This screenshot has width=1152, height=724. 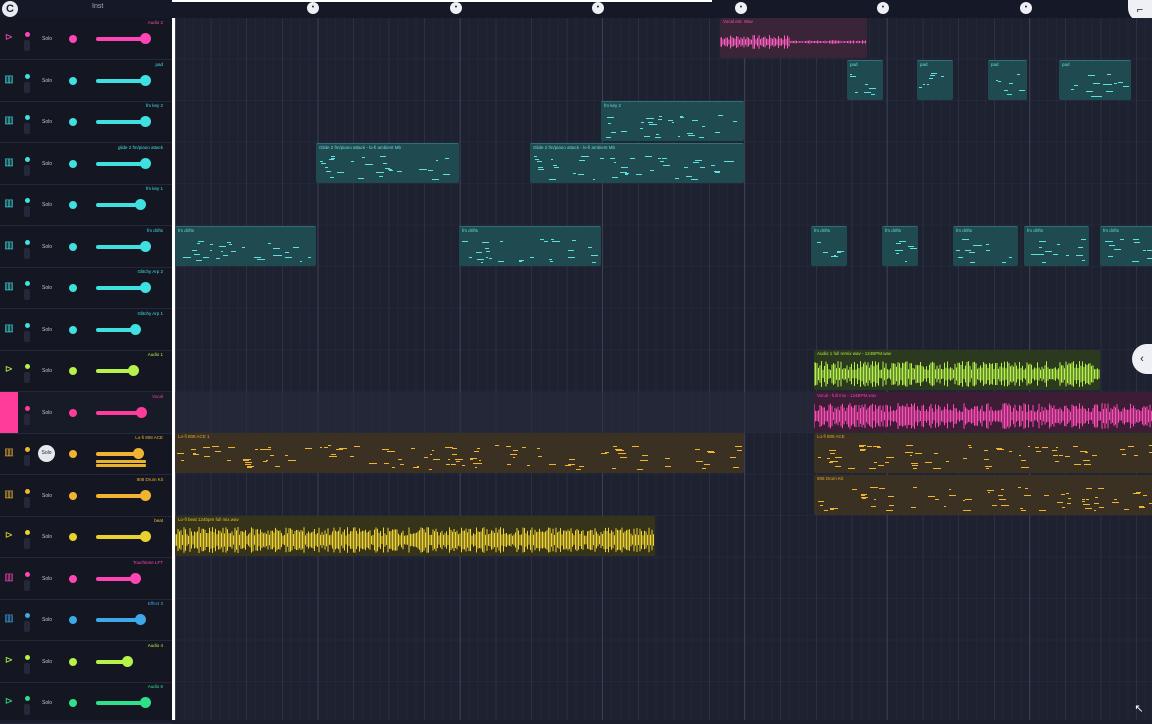 I want to click on track-row: ▥SoloTouchtone LFT, so click(x=86, y=579).